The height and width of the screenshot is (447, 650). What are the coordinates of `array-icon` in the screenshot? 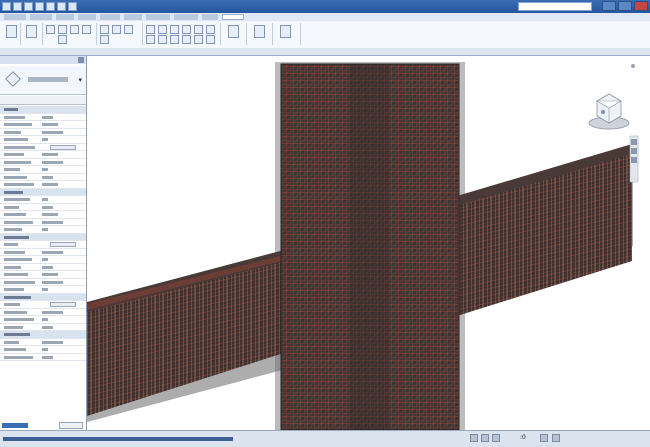 It's located at (174, 39).